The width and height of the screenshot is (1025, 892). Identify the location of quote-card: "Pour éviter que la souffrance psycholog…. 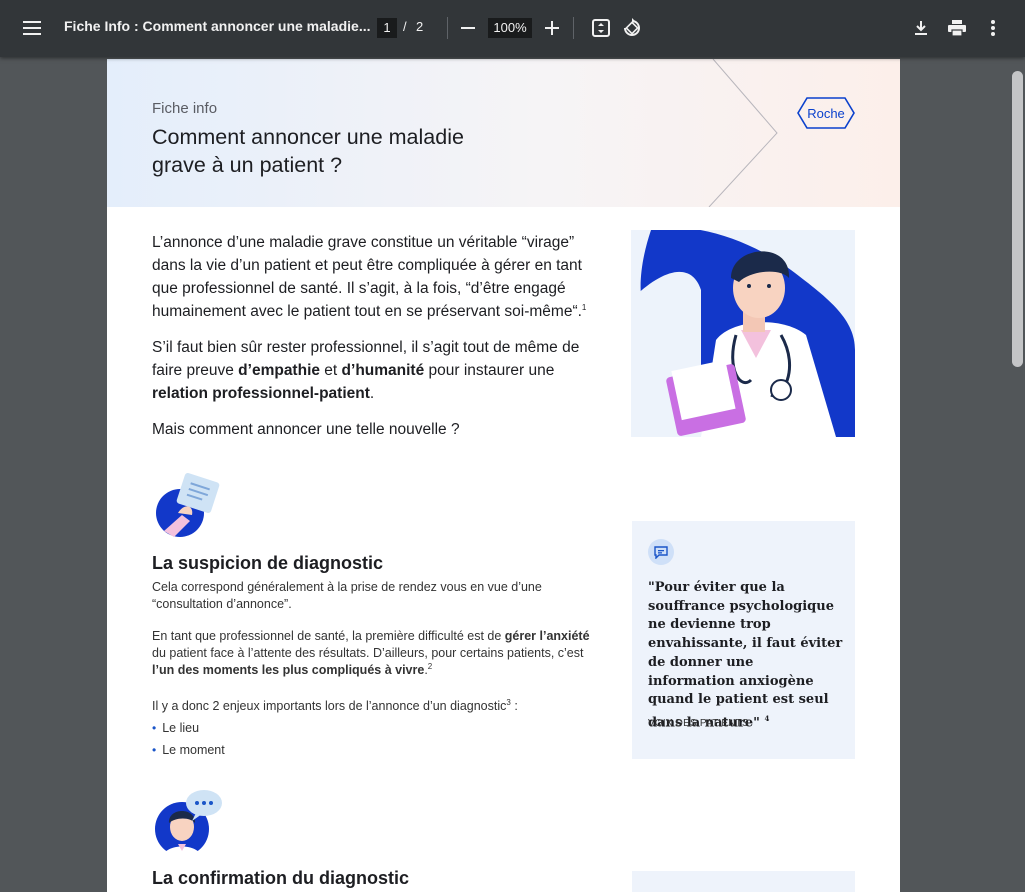
(743, 640).